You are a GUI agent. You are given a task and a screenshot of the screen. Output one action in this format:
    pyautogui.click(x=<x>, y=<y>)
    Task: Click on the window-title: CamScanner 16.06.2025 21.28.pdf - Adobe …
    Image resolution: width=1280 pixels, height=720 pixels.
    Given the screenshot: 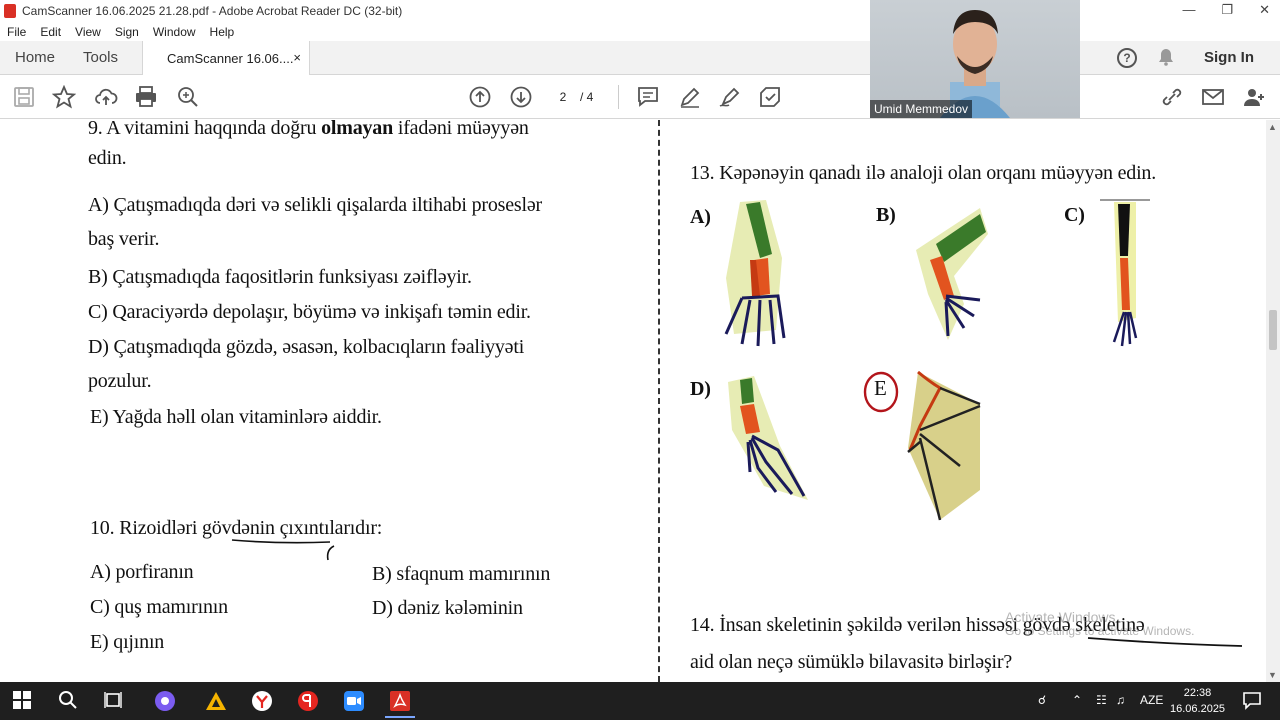 What is the action you would take?
    pyautogui.click(x=212, y=11)
    